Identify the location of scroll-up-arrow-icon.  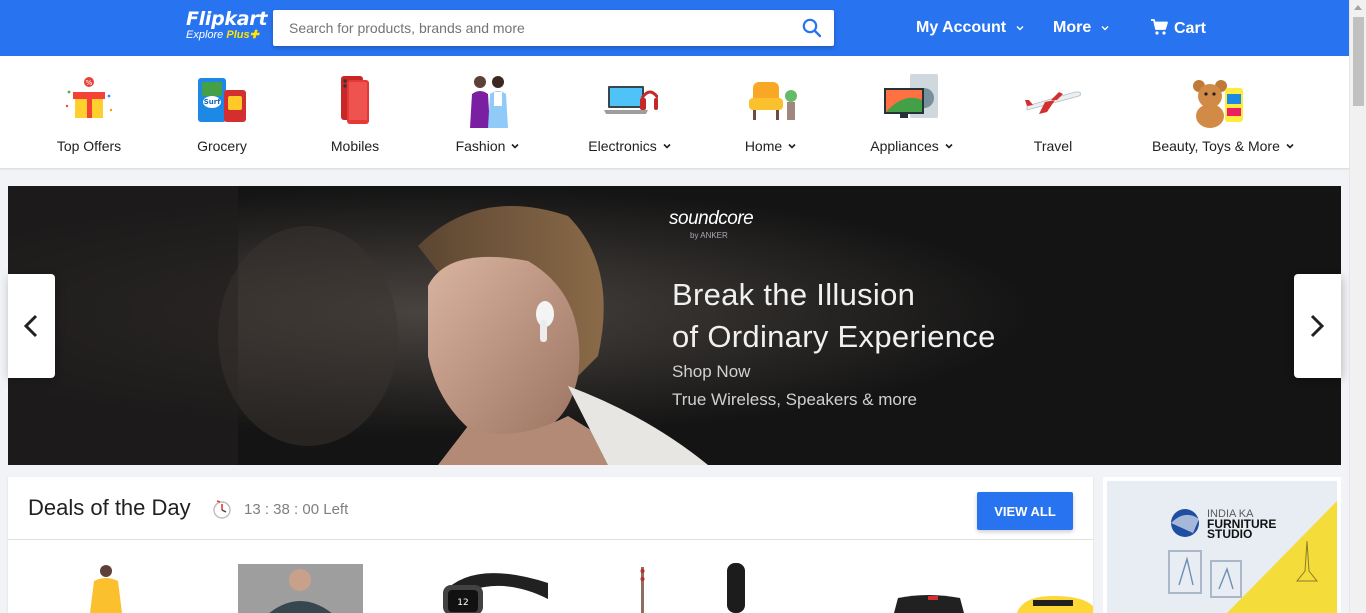
(1358, 7).